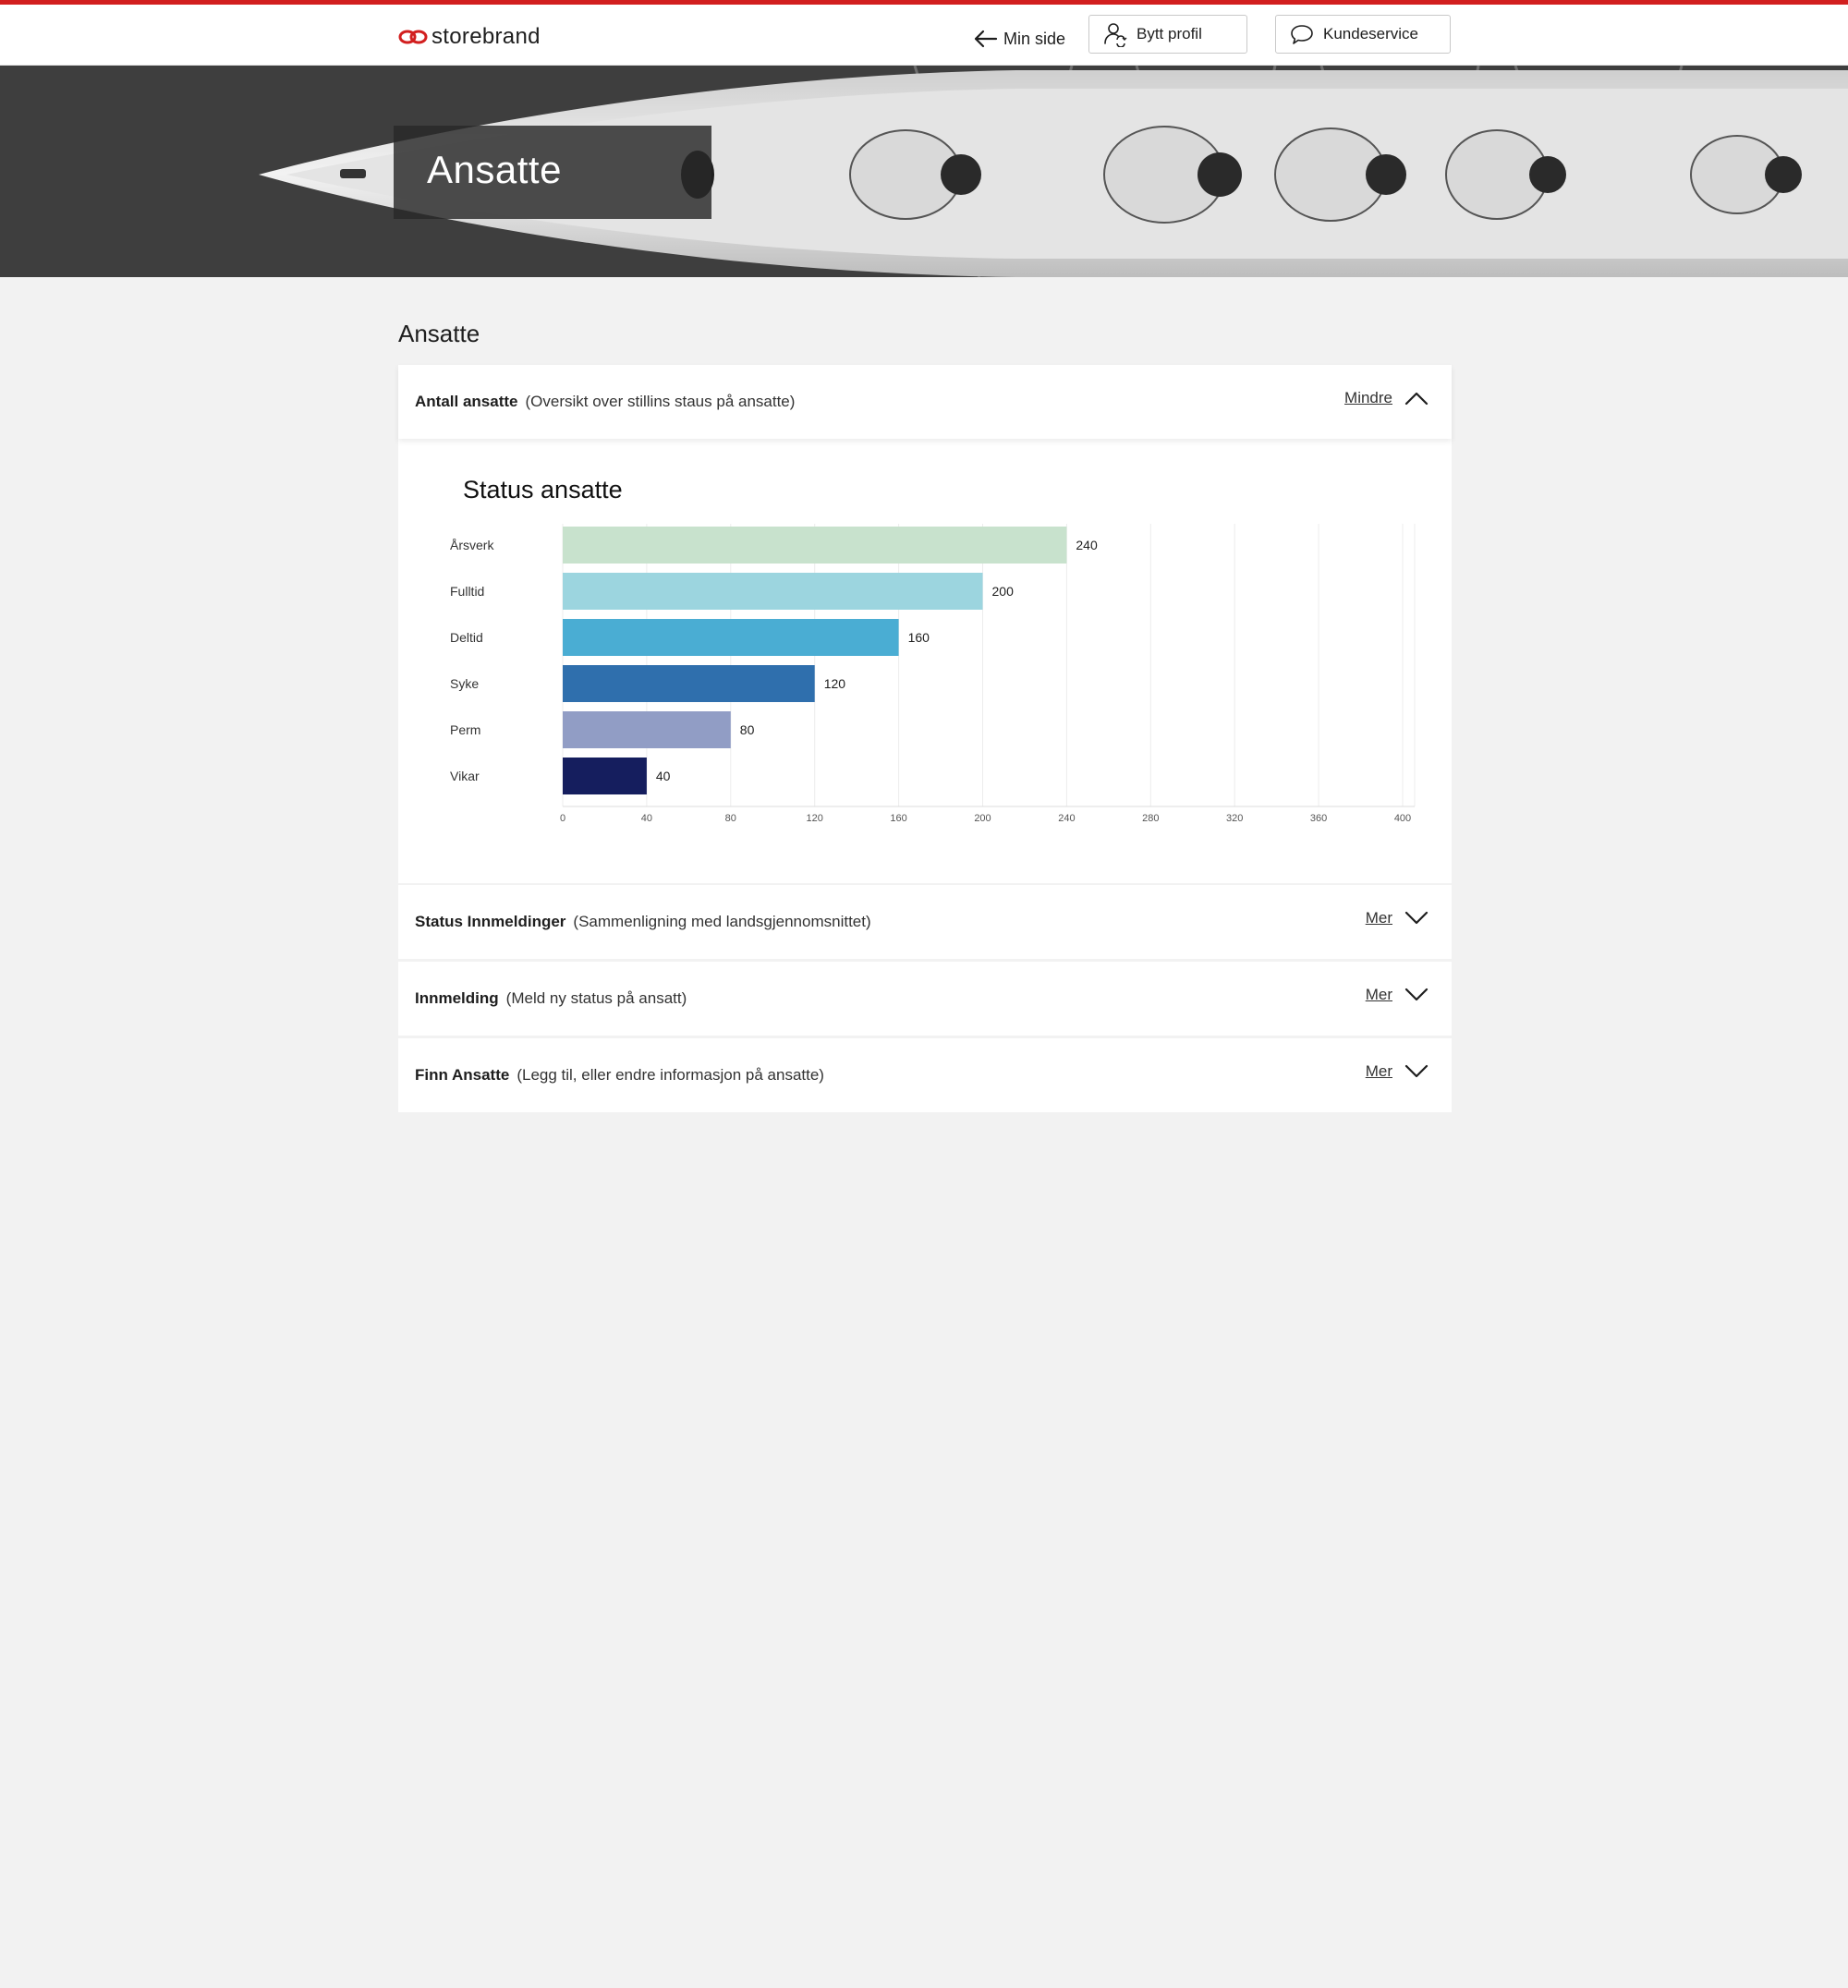 This screenshot has height=1988, width=1848. I want to click on rowing-boat-image, so click(924, 171).